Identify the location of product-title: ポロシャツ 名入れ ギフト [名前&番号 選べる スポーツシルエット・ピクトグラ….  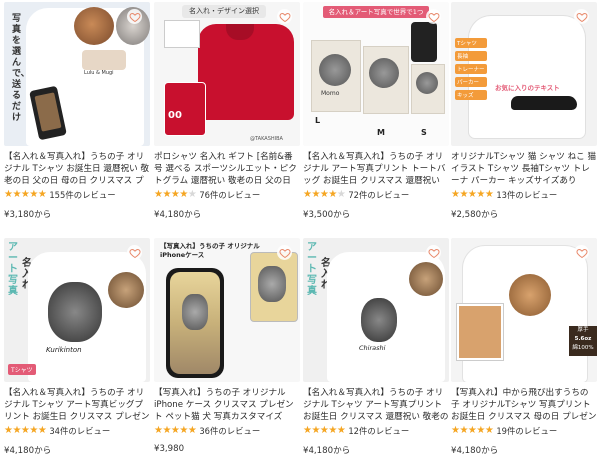
(227, 169).